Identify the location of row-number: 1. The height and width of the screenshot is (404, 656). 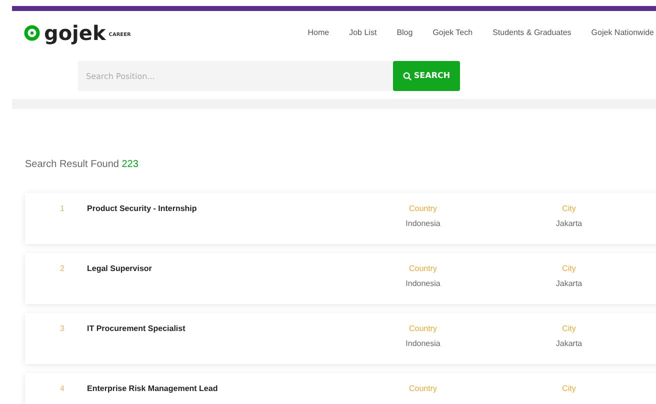
(63, 209).